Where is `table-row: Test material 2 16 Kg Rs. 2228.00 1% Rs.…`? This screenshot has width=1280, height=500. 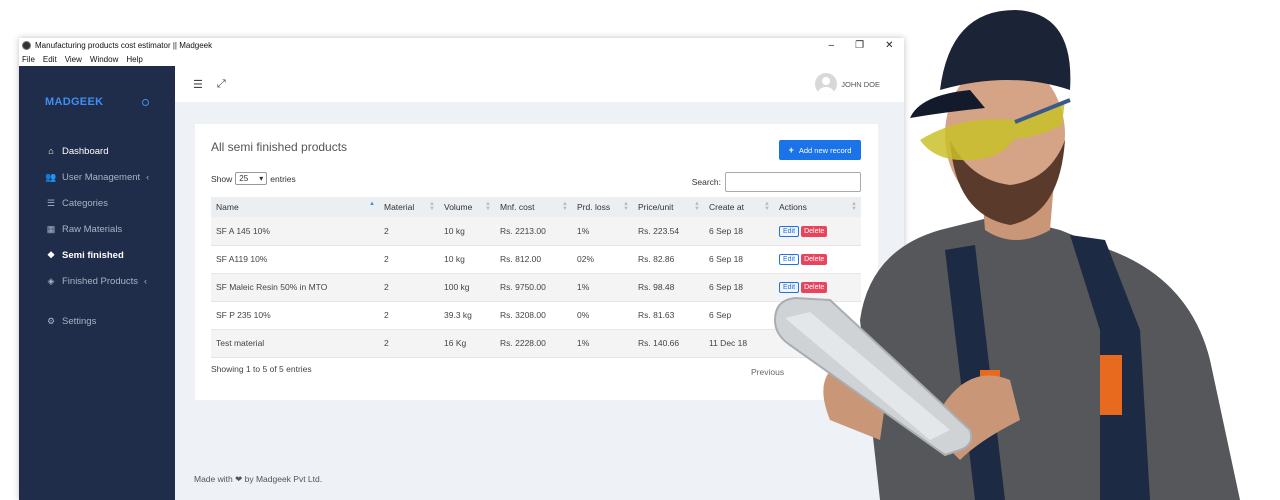
table-row: Test material 2 16 Kg Rs. 2228.00 1% Rs.… is located at coordinates (536, 343).